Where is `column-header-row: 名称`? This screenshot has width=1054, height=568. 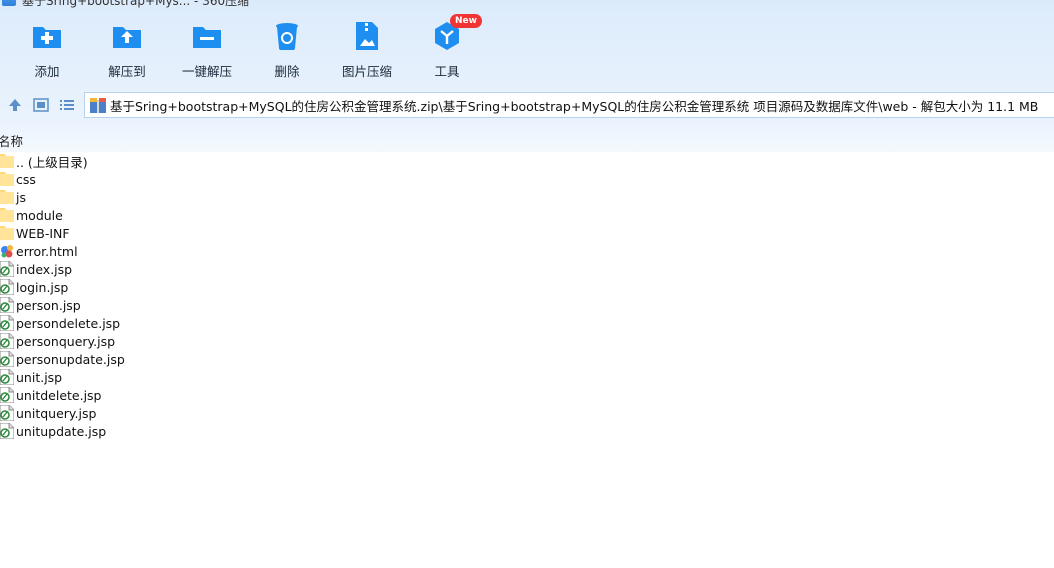 column-header-row: 名称 is located at coordinates (527, 140).